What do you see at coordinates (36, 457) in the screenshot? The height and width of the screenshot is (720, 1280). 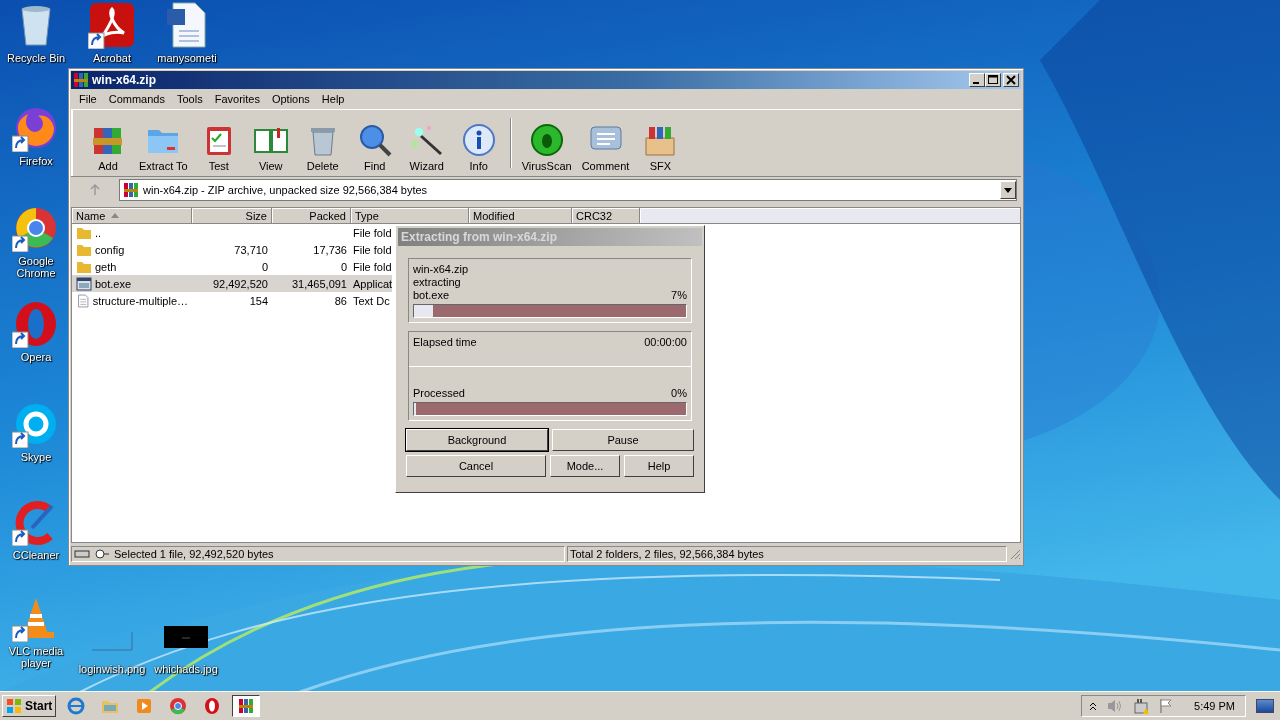 I see `icon-label: Skype` at bounding box center [36, 457].